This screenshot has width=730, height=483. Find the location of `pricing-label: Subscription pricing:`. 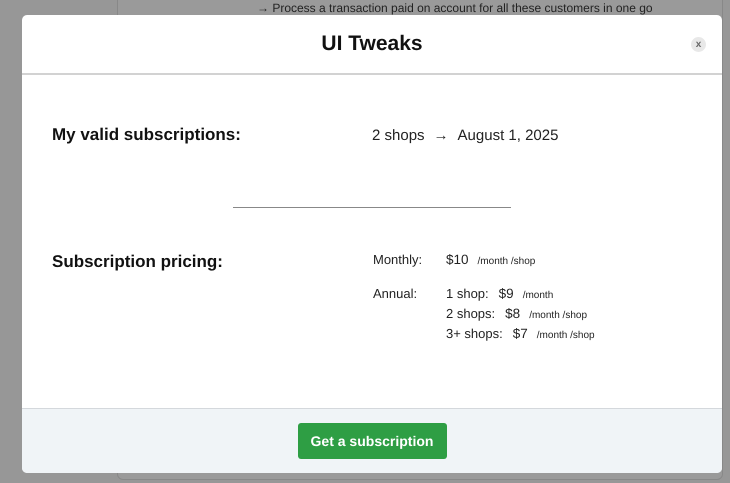

pricing-label: Subscription pricing: is located at coordinates (138, 262).